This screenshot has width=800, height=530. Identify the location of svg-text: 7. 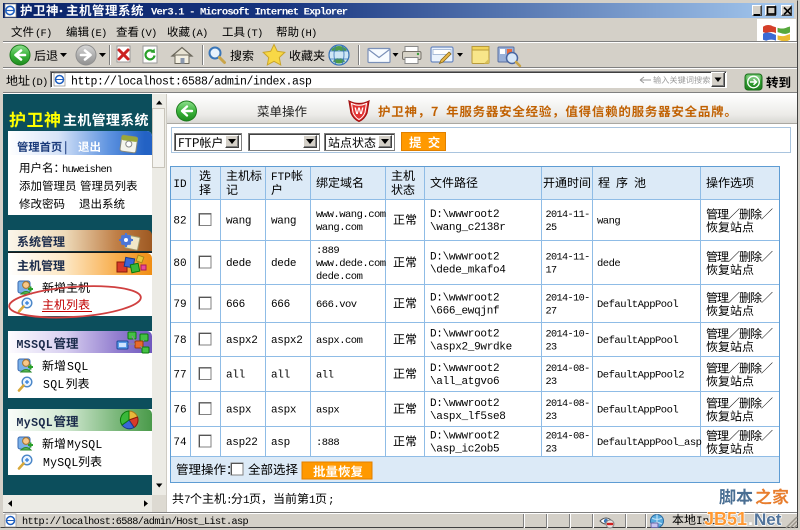
(187, 501).